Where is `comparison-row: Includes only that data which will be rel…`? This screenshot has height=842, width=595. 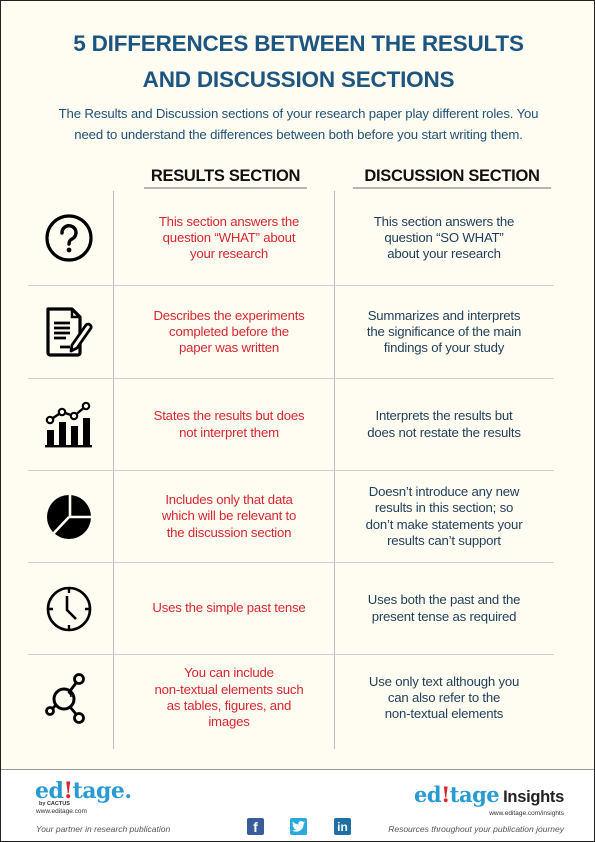
comparison-row: Includes only that data which will be rel… is located at coordinates (298, 516).